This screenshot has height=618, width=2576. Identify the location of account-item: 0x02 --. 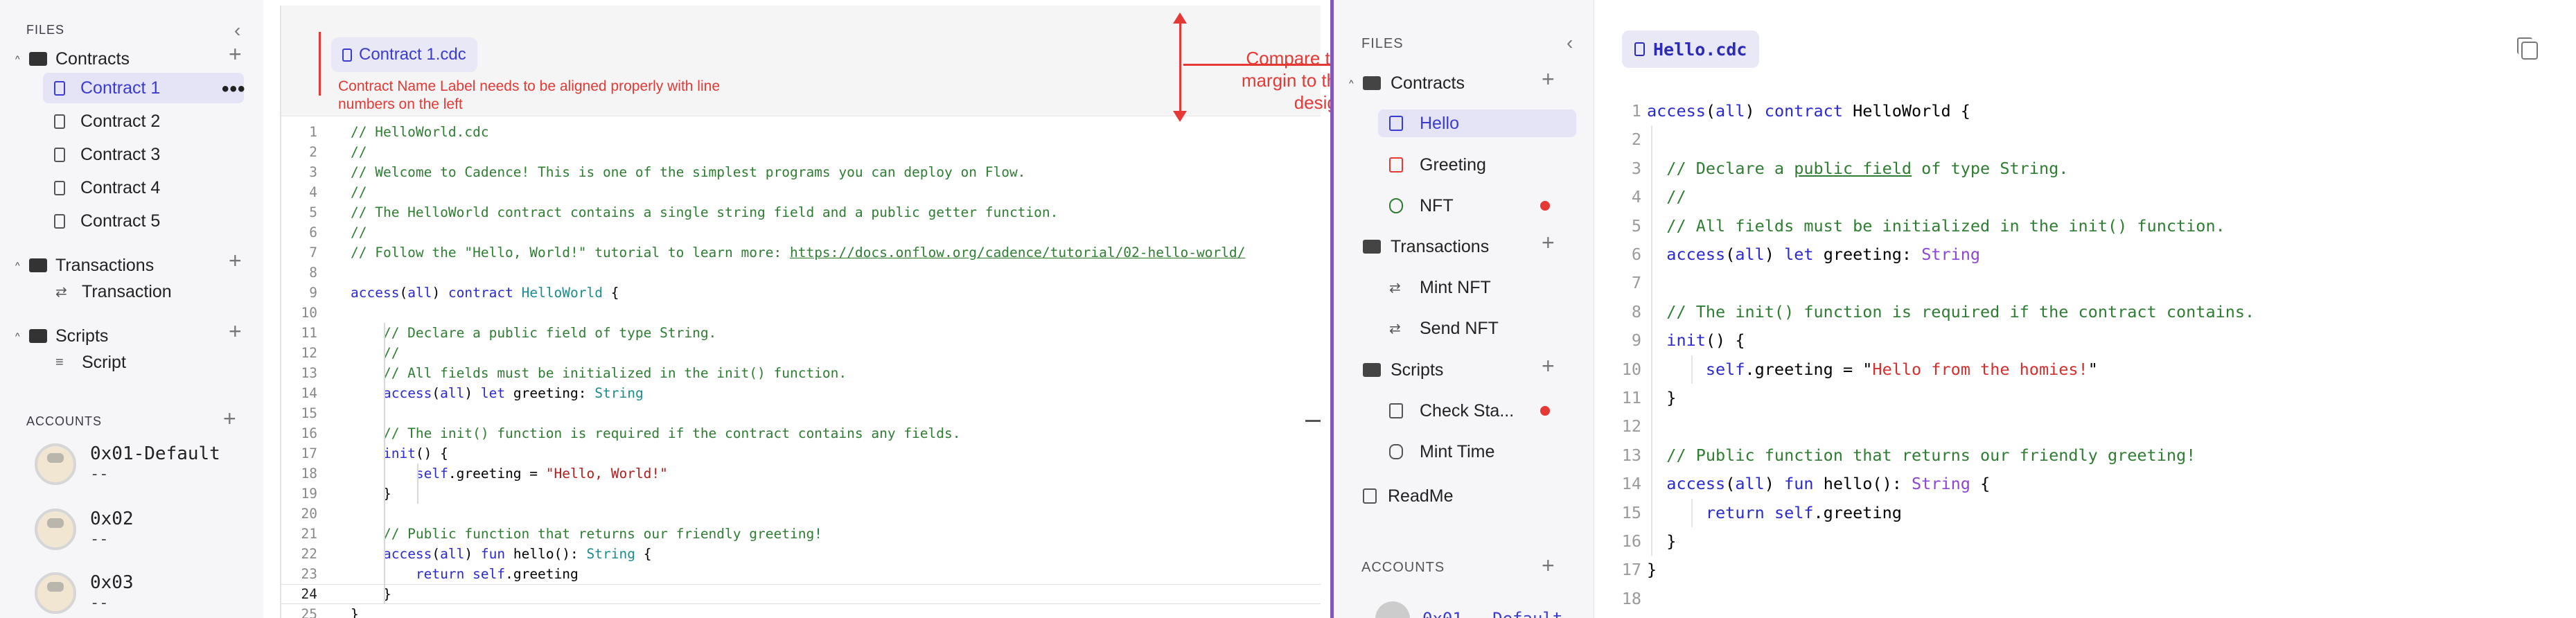
(84, 529).